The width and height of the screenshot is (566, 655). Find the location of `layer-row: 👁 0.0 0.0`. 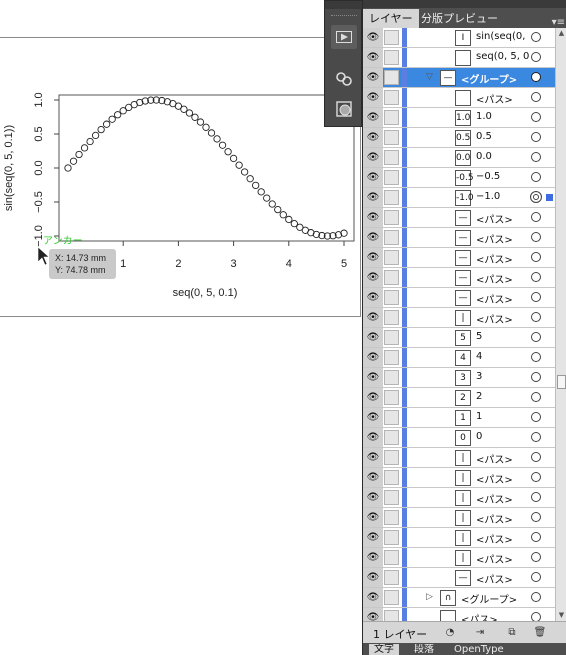

layer-row: 👁 0.0 0.0 is located at coordinates (459, 158).